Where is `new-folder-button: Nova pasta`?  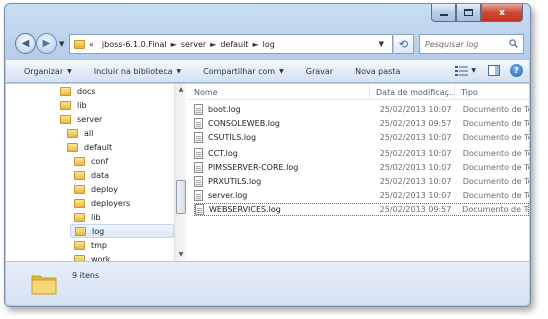
new-folder-button: Nova pasta is located at coordinates (377, 71).